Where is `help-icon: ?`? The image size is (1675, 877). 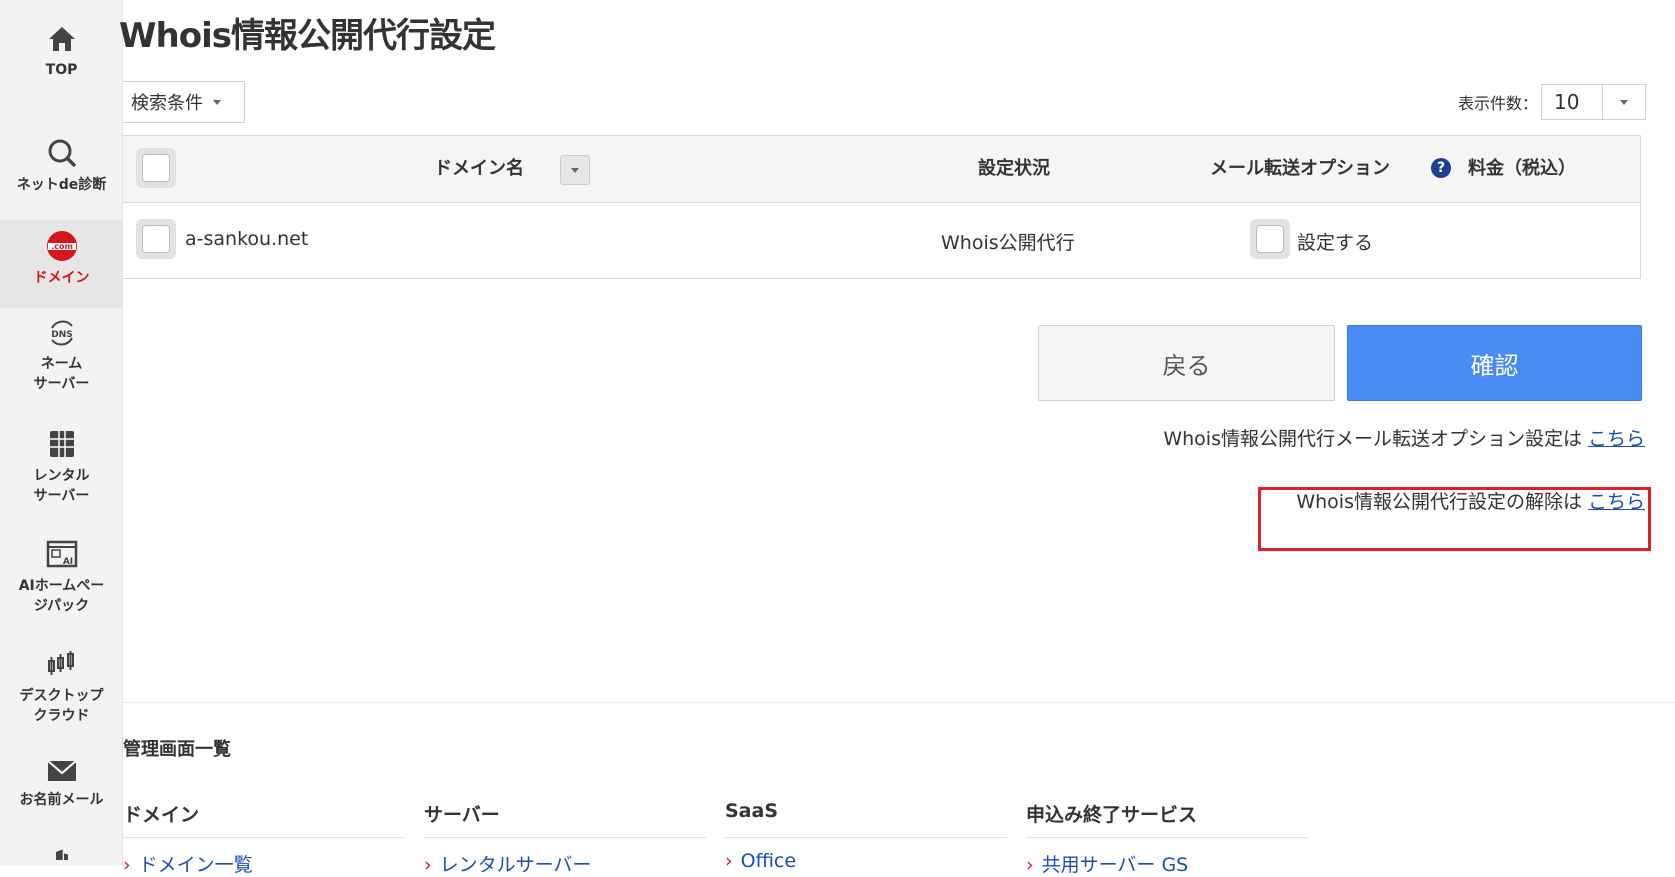
help-icon: ? is located at coordinates (1441, 168).